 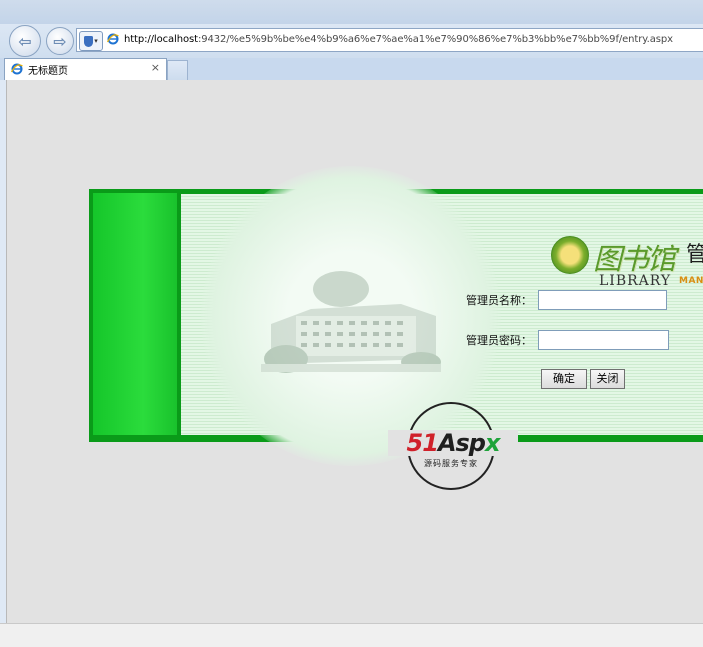 What do you see at coordinates (48, 71) in the screenshot?
I see `tab-title: 无标题页` at bounding box center [48, 71].